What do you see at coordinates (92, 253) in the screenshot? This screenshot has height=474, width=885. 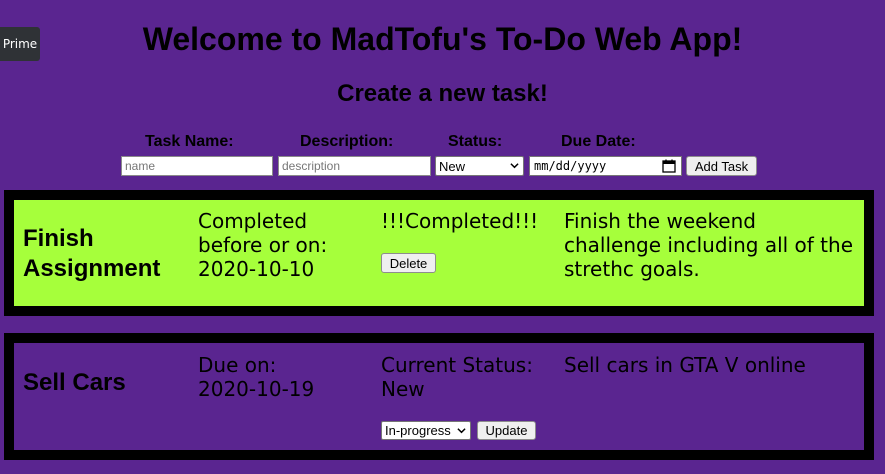 I see `task-title: Finish Assignment` at bounding box center [92, 253].